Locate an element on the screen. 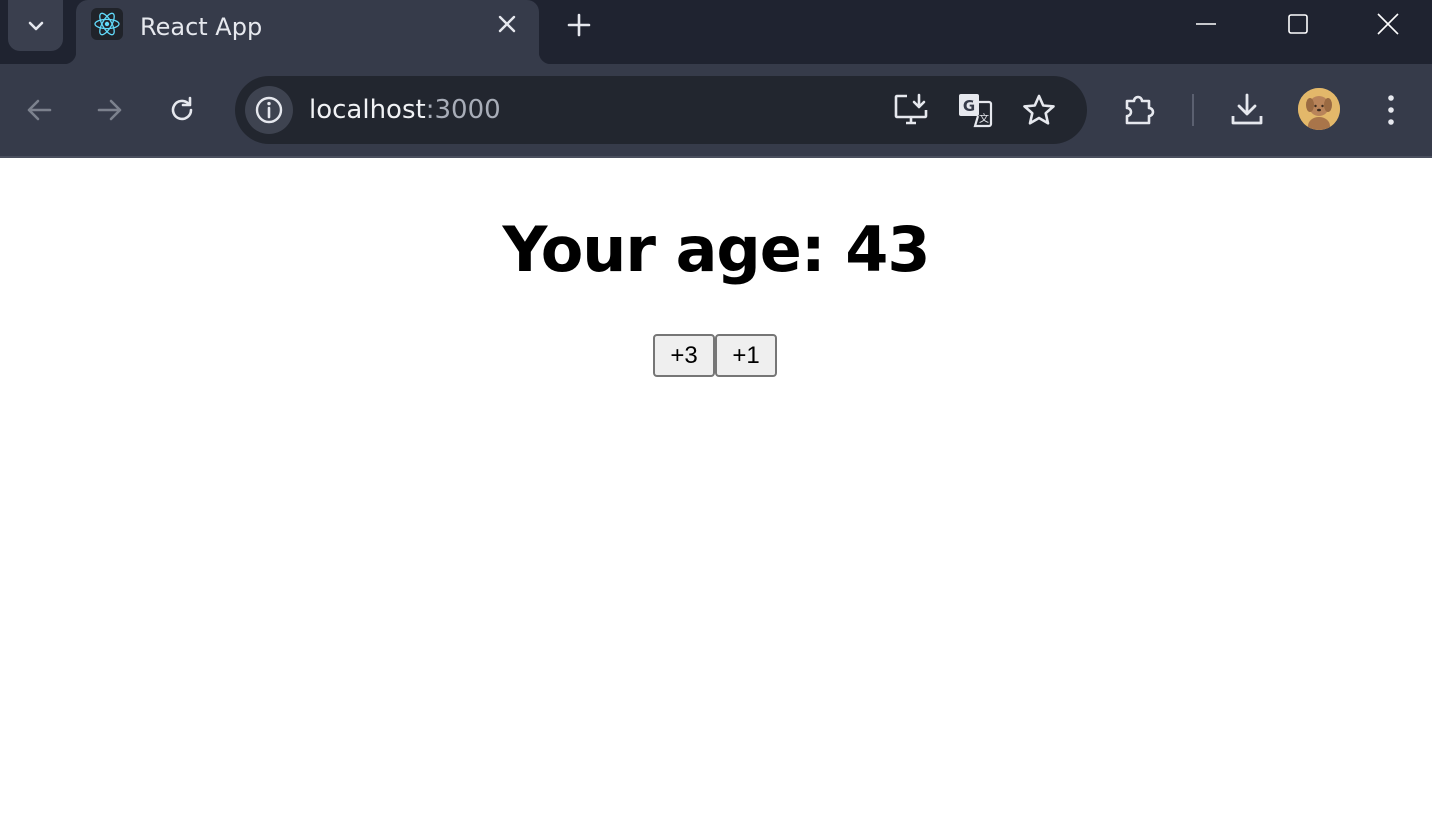 The height and width of the screenshot is (838, 1432). new-tab-button is located at coordinates (579, 25).